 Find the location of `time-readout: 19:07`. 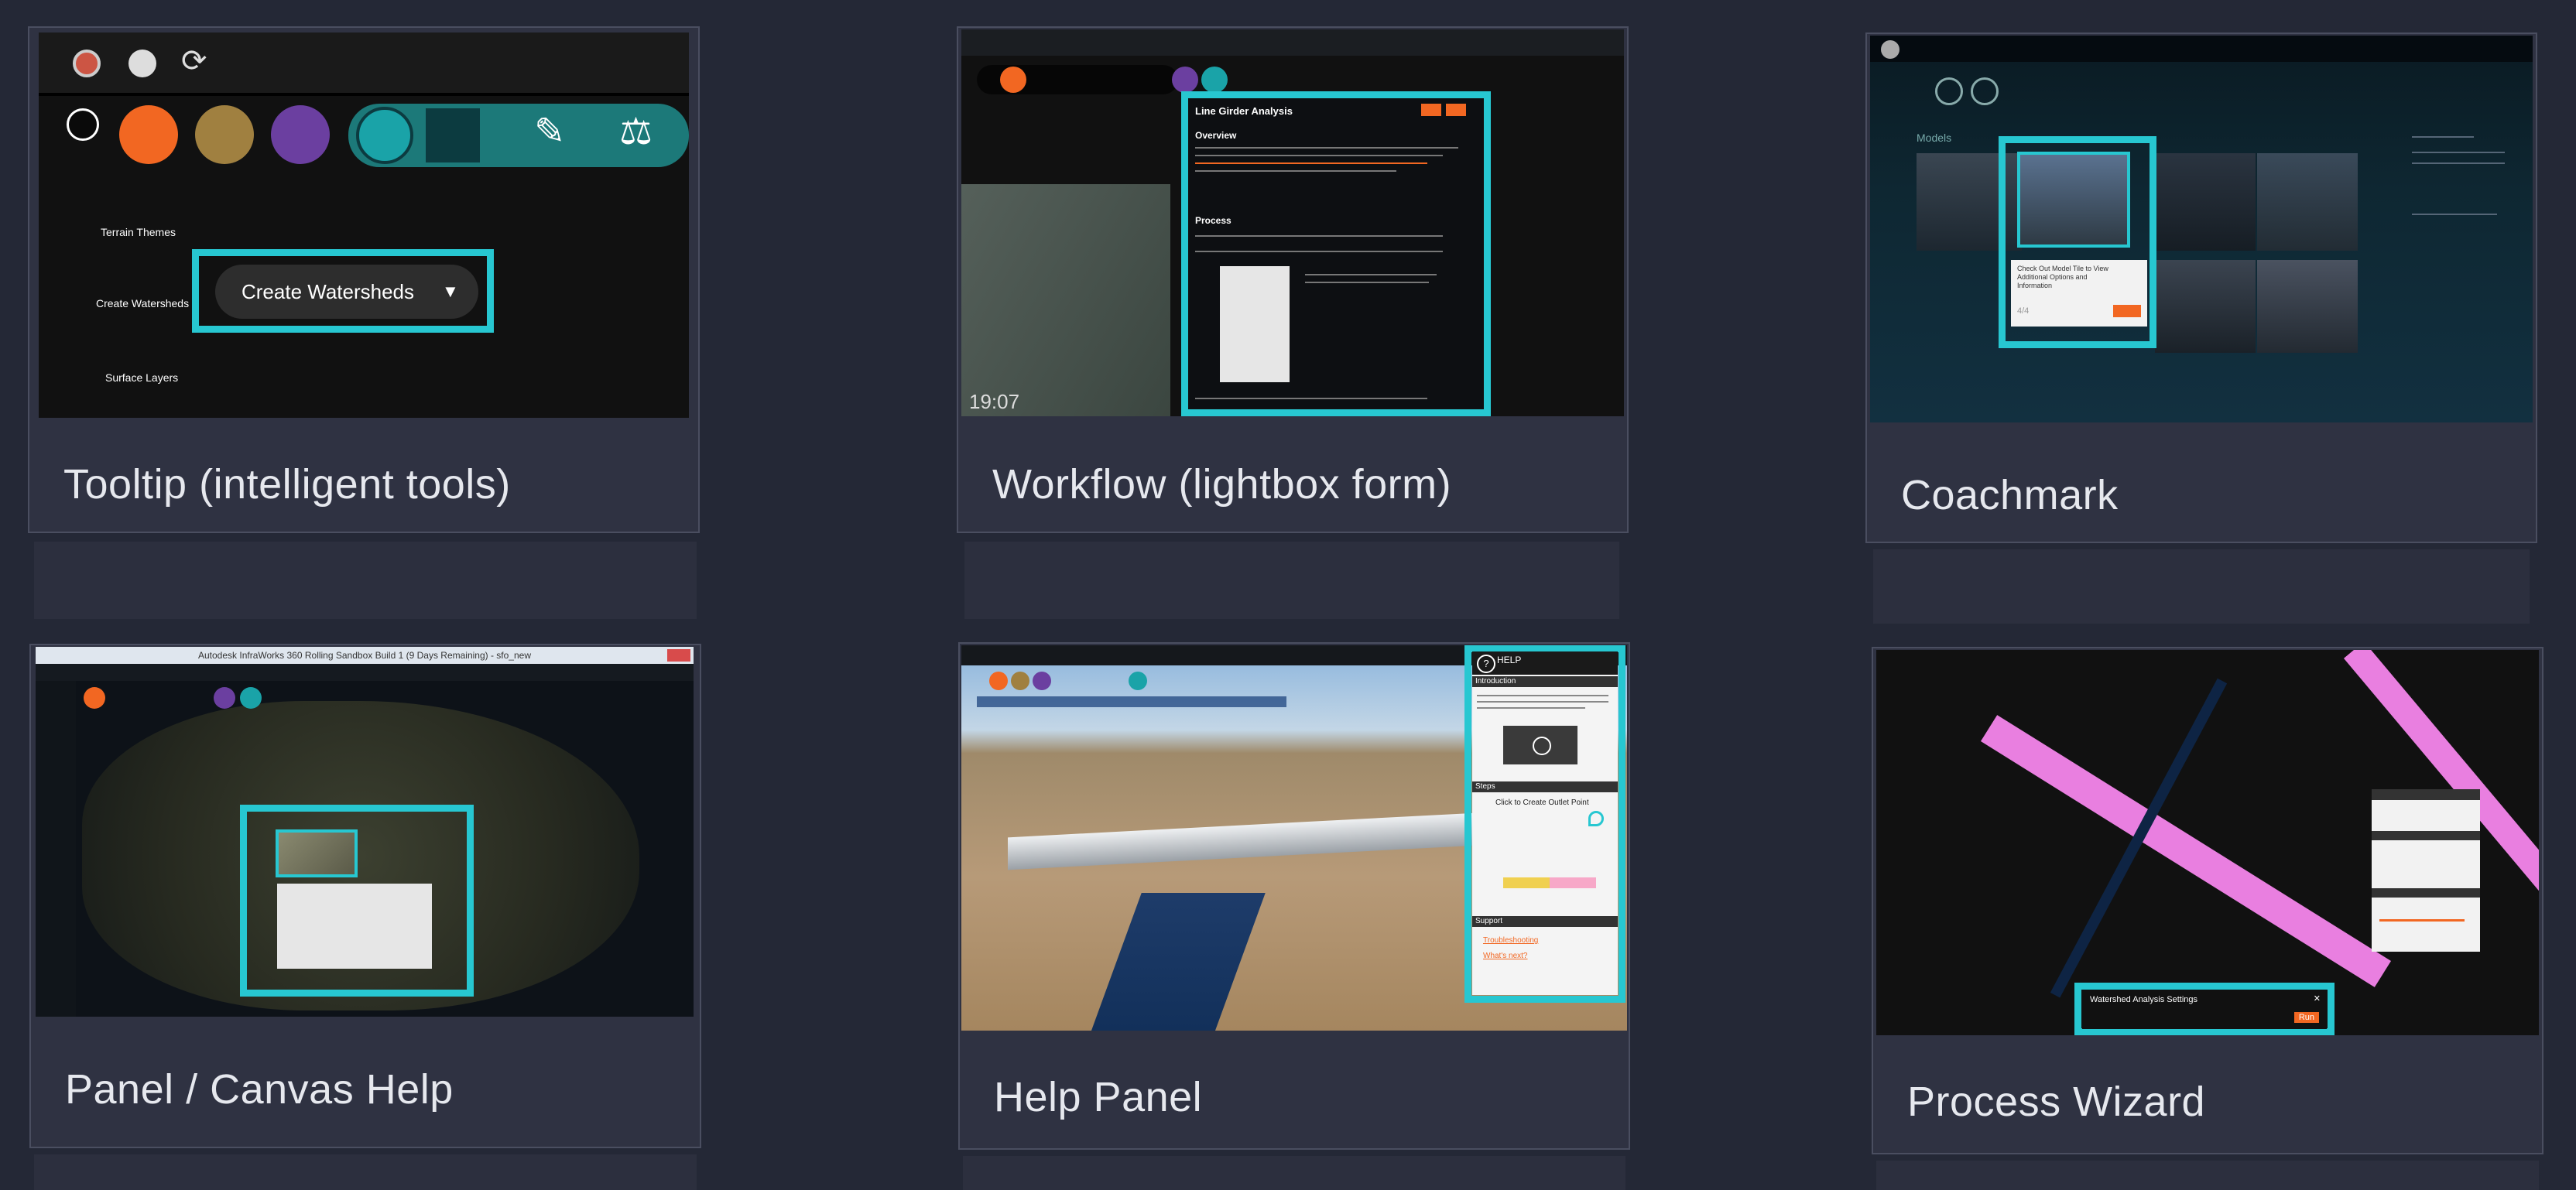

time-readout: 19:07 is located at coordinates (995, 401).